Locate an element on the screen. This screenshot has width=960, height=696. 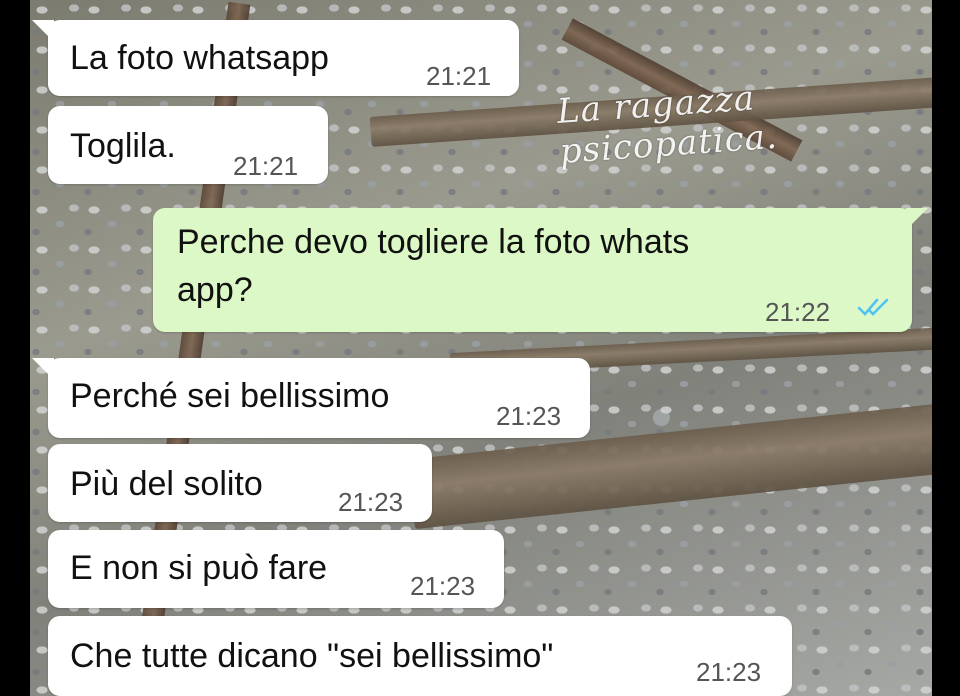
message-text: E non si può fare is located at coordinates (199, 568).